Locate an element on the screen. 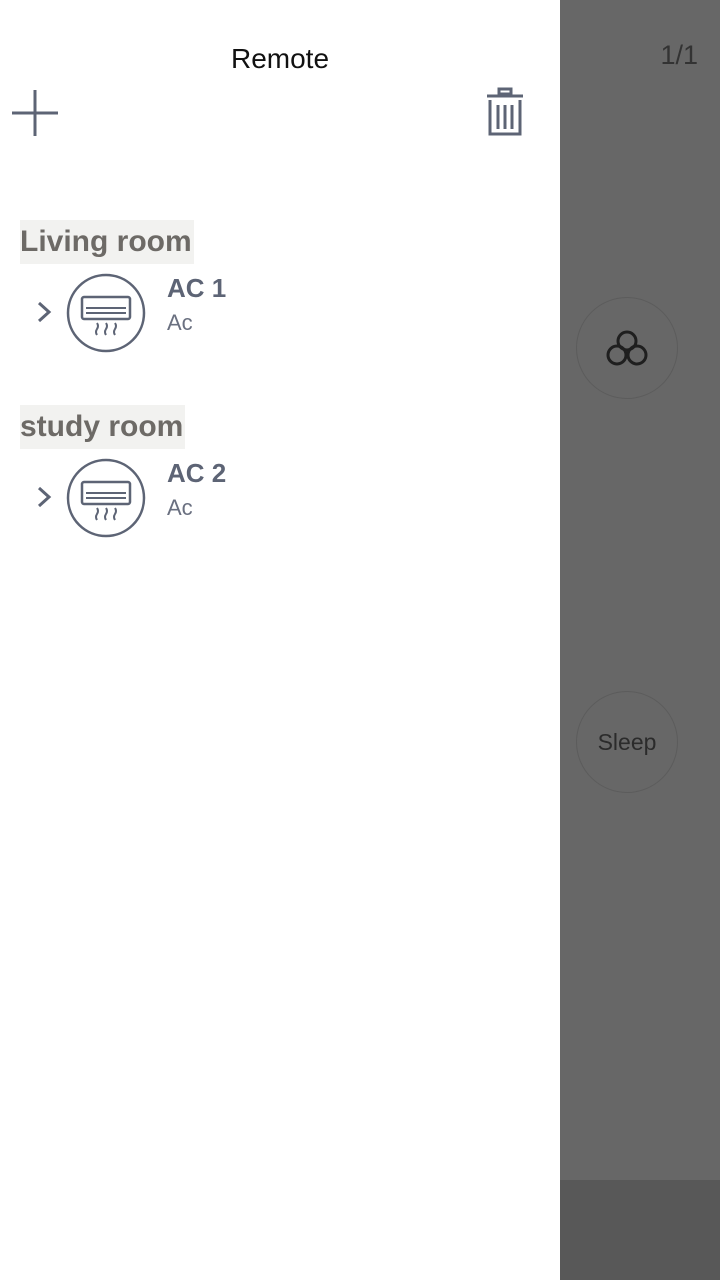 This screenshot has width=720, height=1280. fan-mode-button is located at coordinates (627, 348).